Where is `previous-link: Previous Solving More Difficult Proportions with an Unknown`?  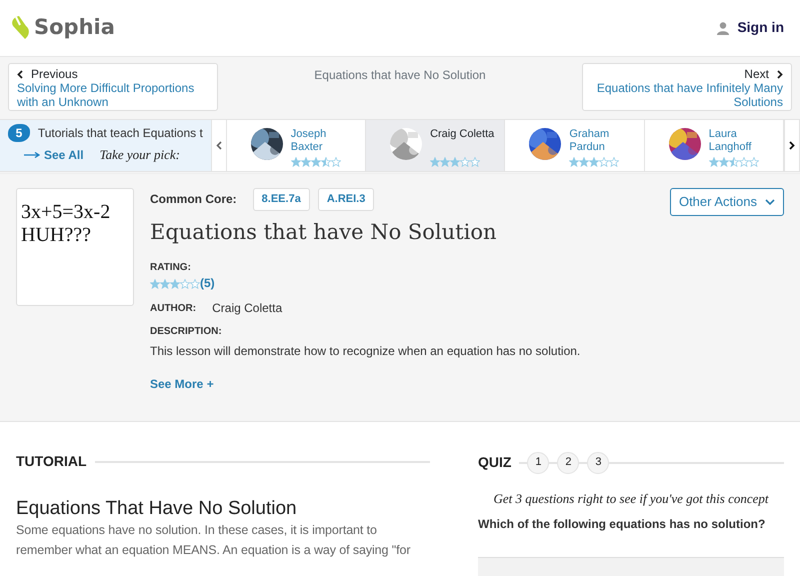 previous-link: Previous Solving More Difficult Proportions with an Unknown is located at coordinates (113, 87).